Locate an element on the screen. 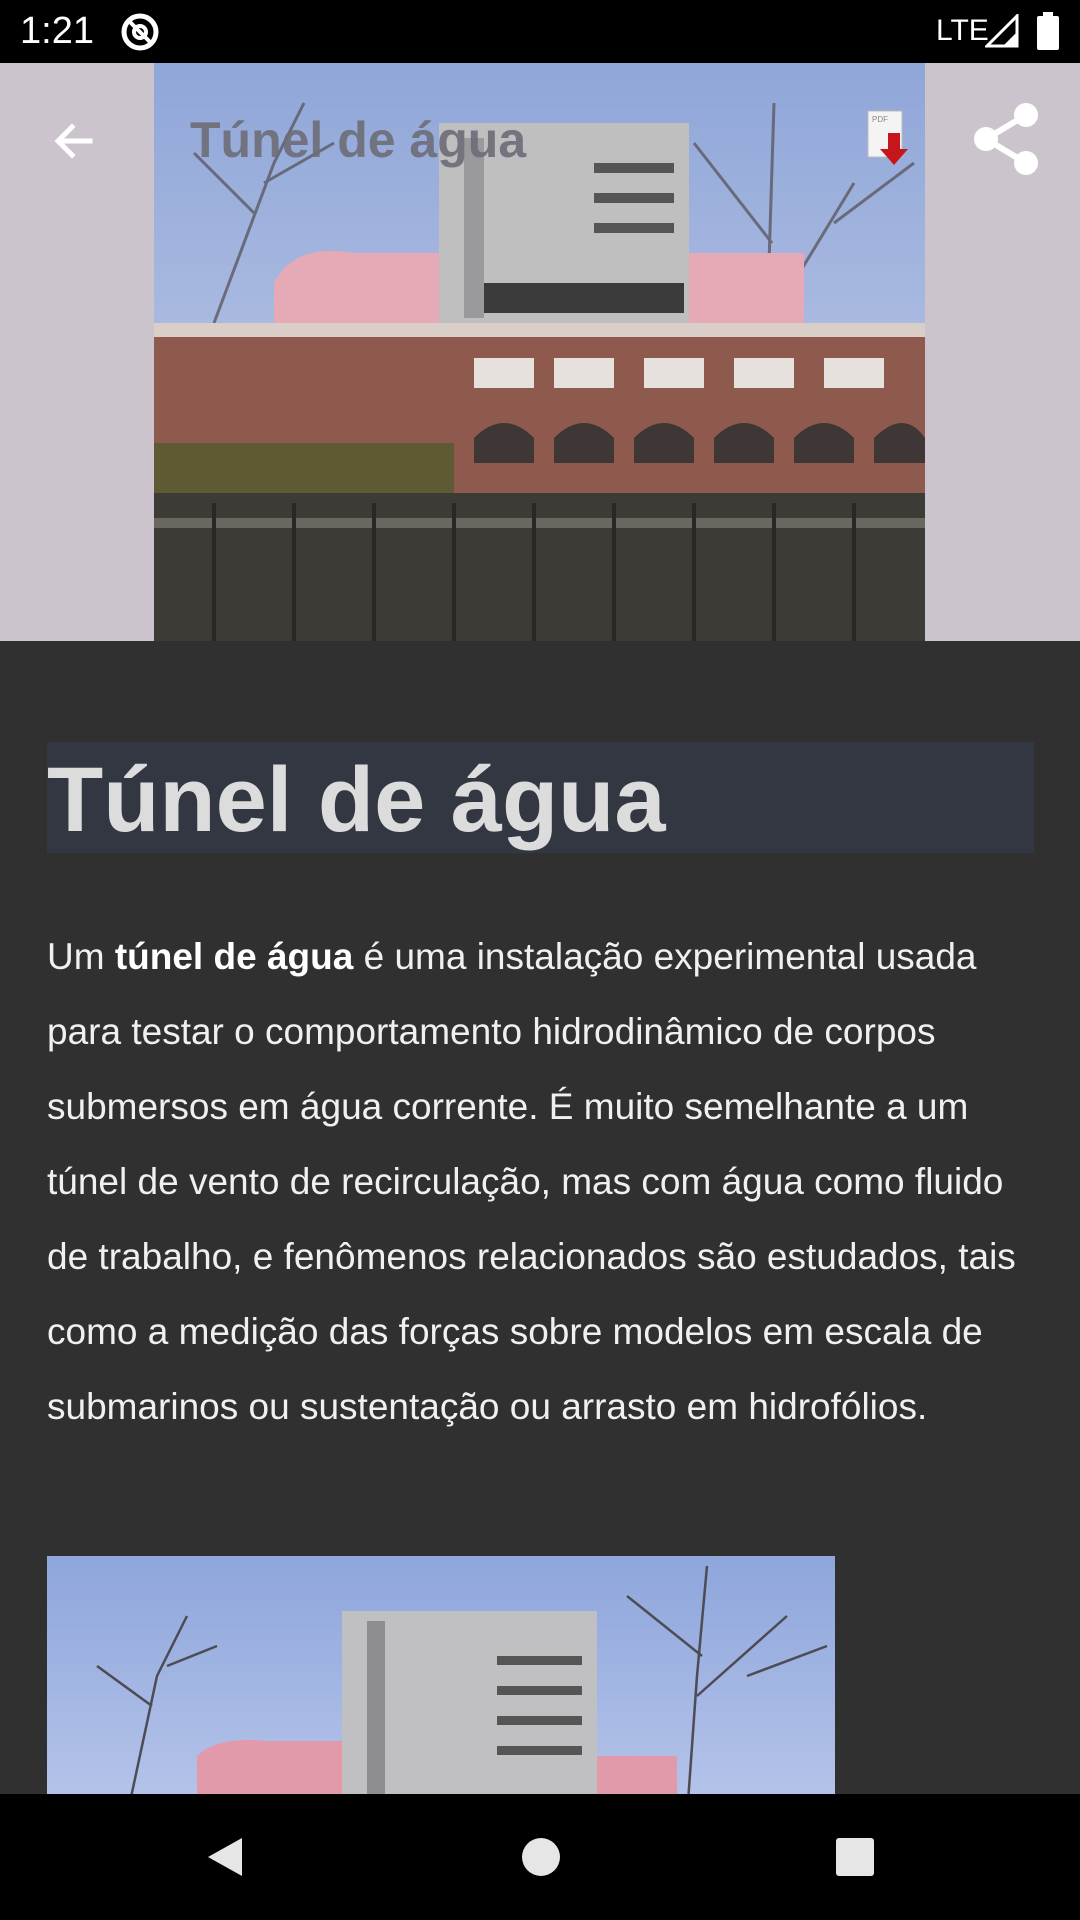 This screenshot has height=1920, width=1080. pdf-download-icon: PDF is located at coordinates (887, 137).